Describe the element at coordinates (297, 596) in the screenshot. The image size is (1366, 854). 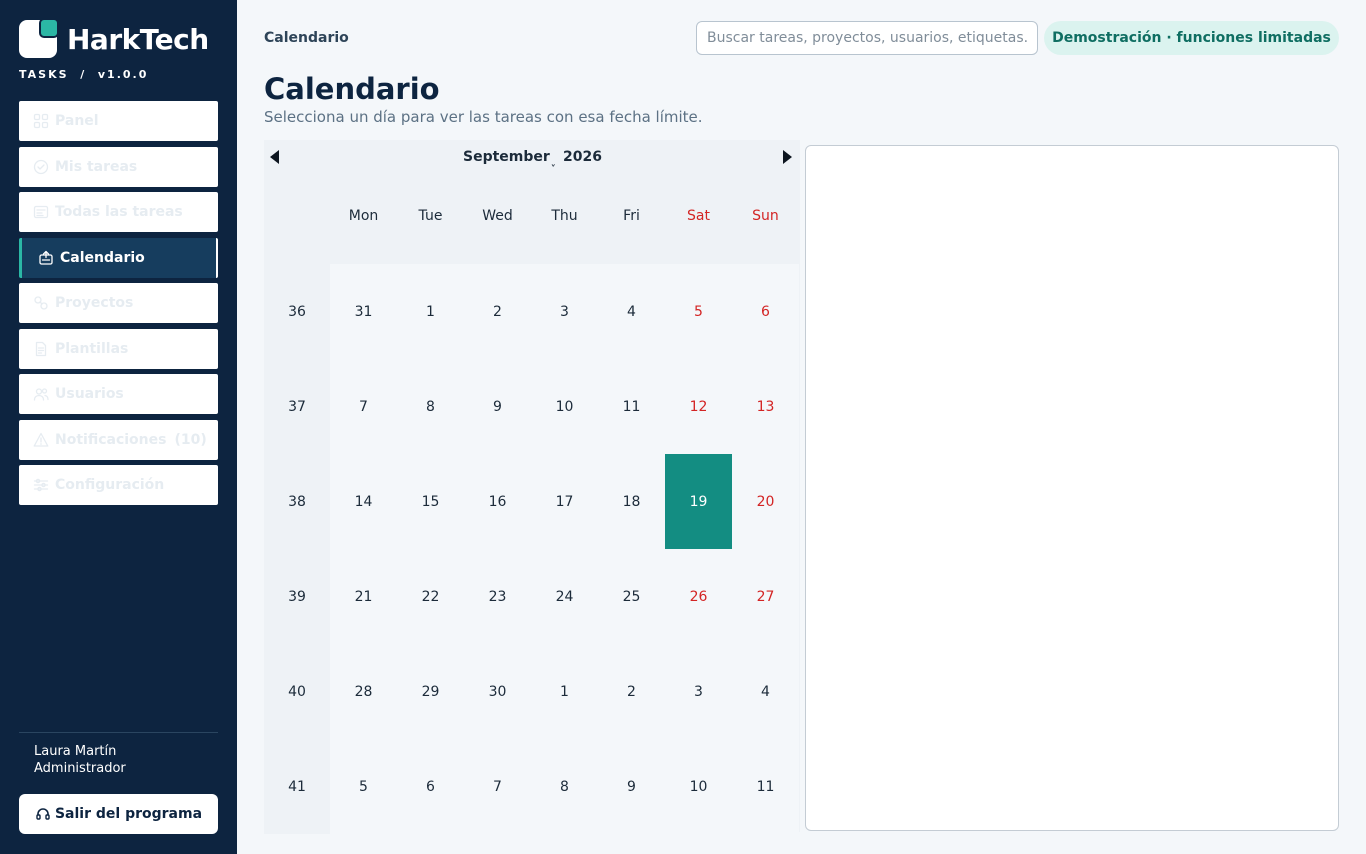
I see `week-number: 39` at that location.